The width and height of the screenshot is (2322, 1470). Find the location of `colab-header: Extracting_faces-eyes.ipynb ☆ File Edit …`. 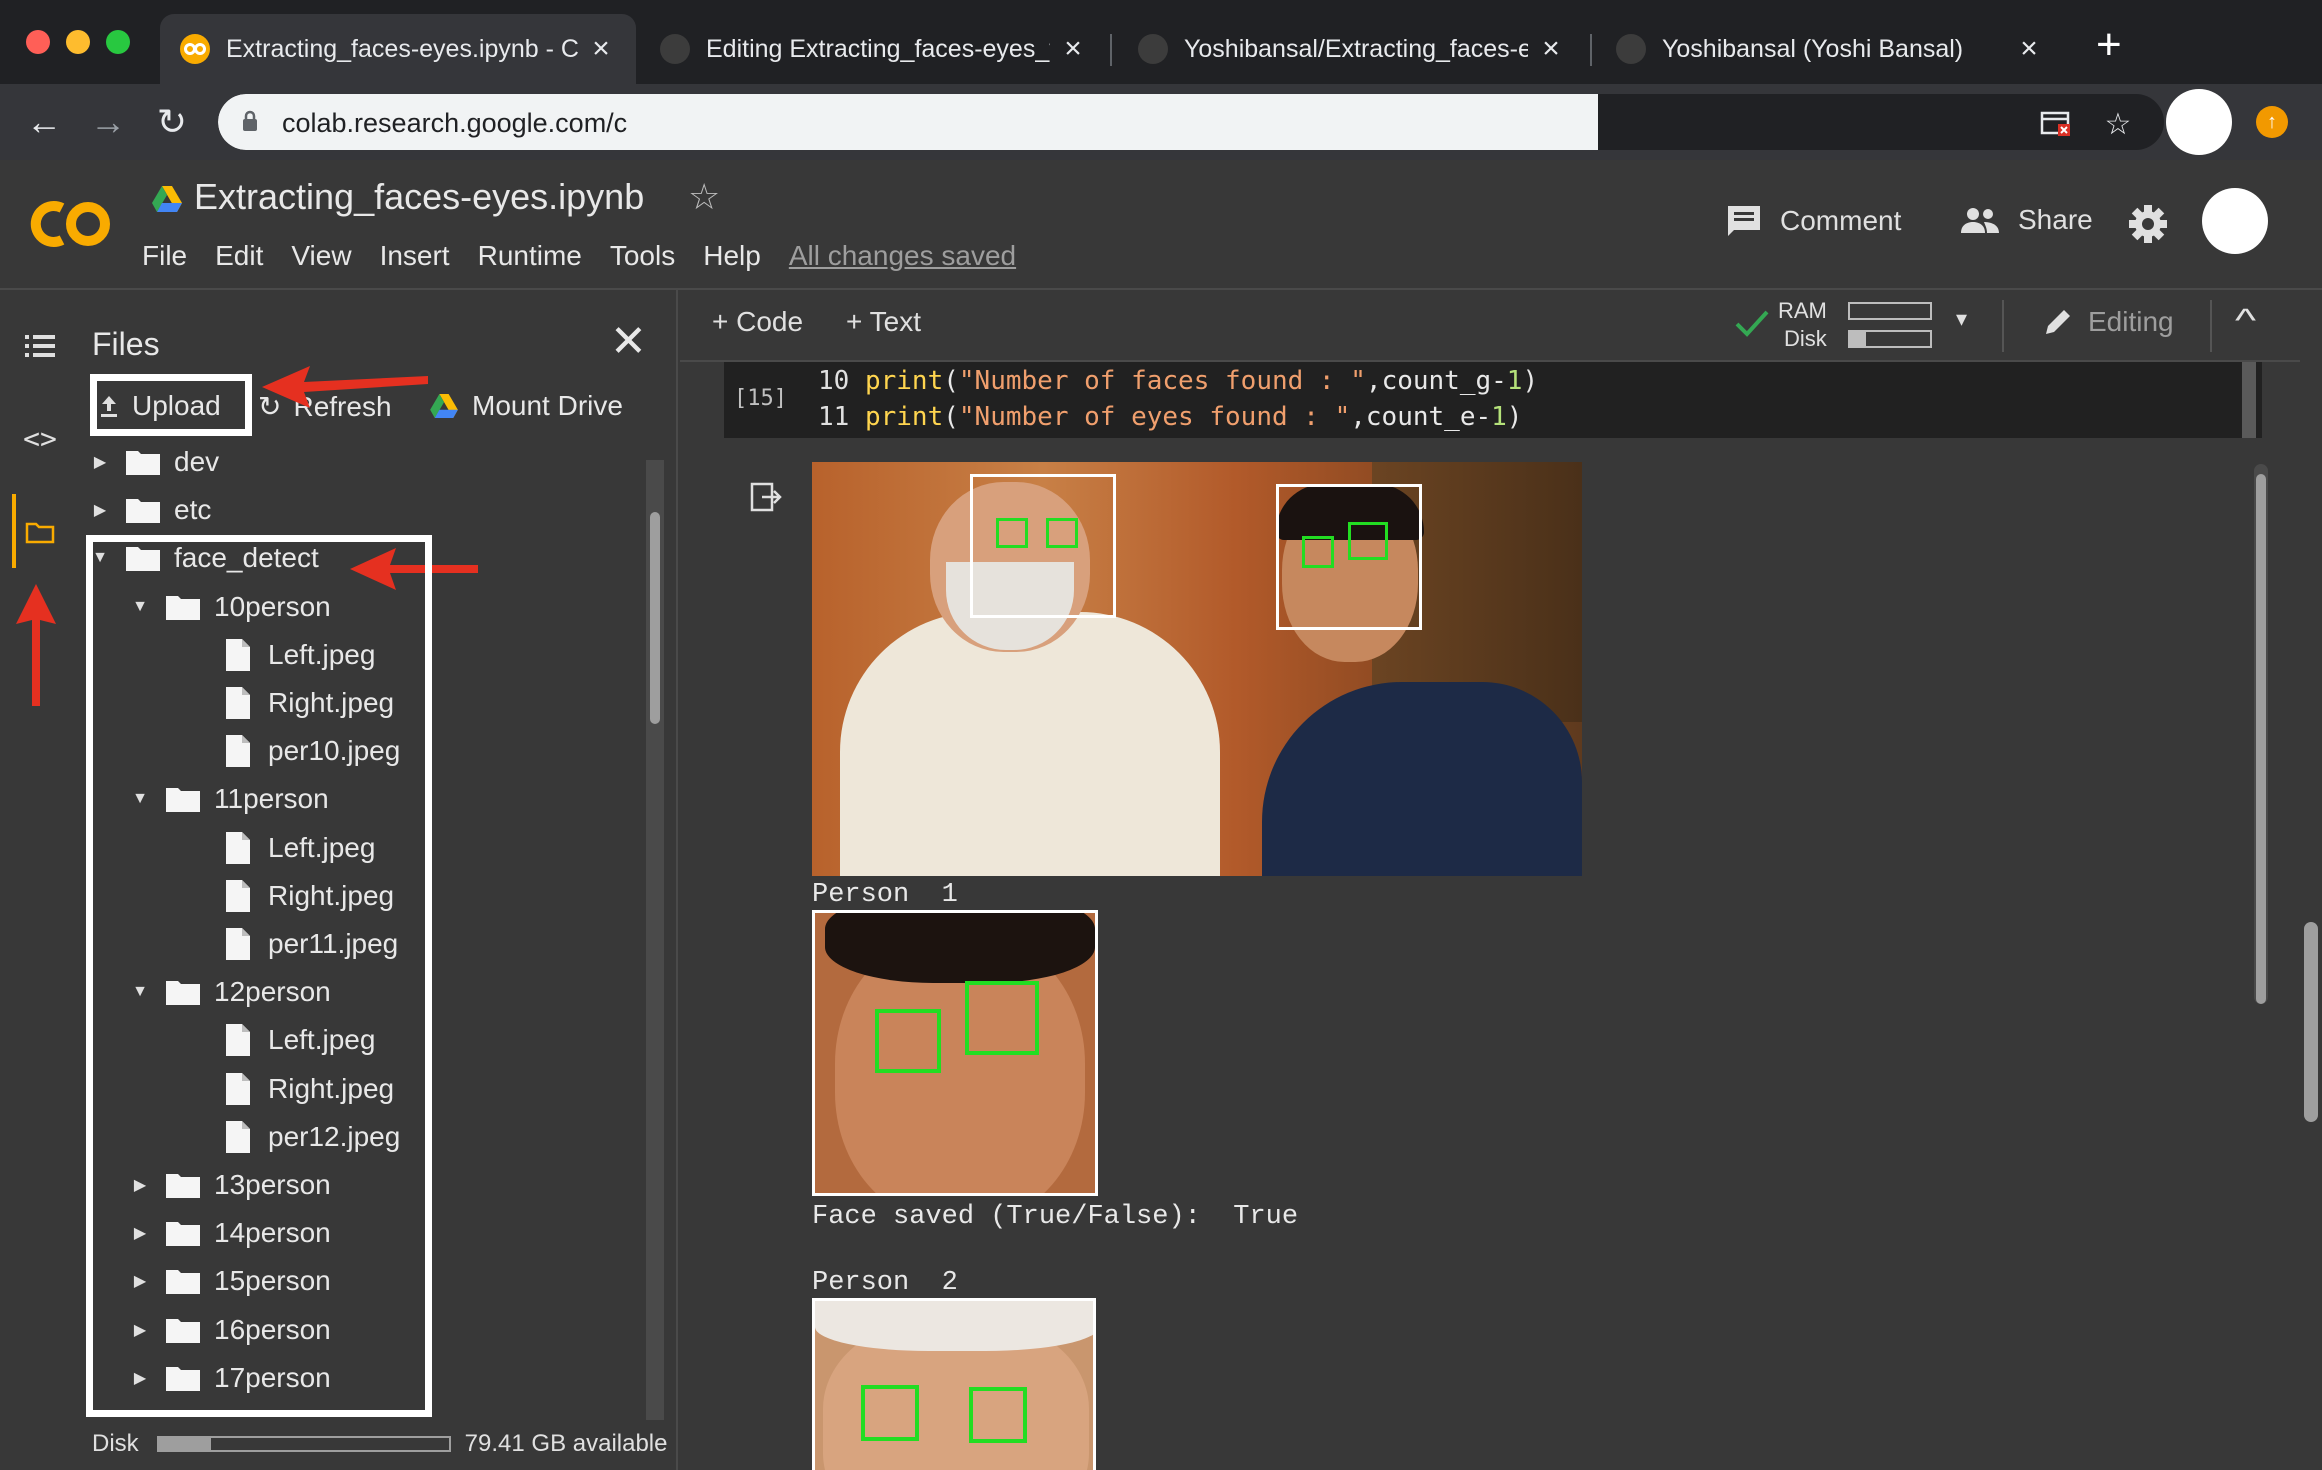

colab-header: Extracting_faces-eyes.ipynb ☆ File Edit … is located at coordinates (1161, 225).